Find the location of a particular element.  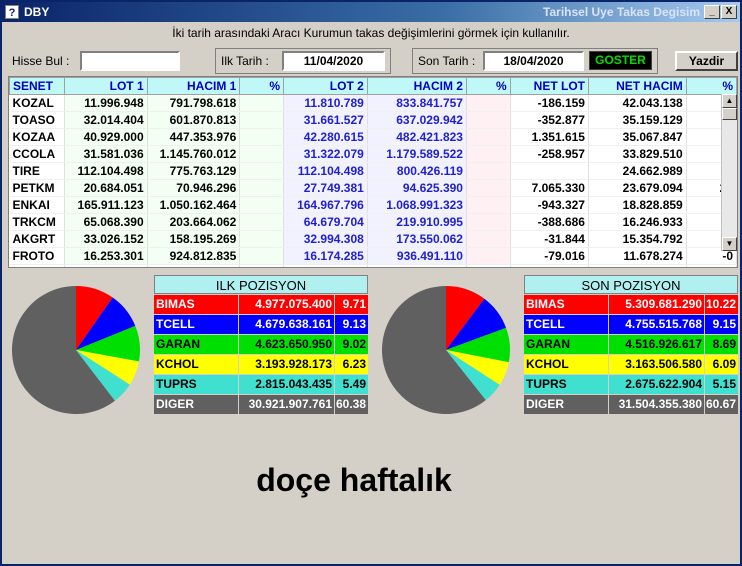

table-cell: 27.749.381 is located at coordinates (325, 188).